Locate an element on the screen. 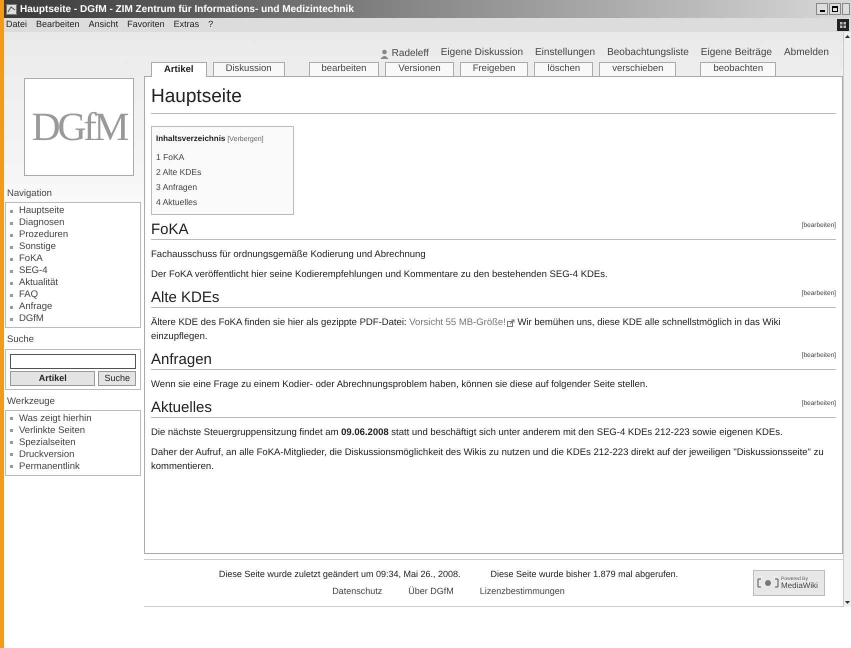  last-modified-text: Diese Seite wurde zuletzt geändert um 09:34, Mai 26., 2008. is located at coordinates (339, 574).